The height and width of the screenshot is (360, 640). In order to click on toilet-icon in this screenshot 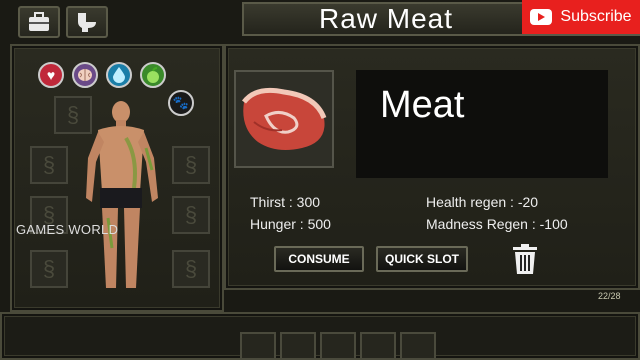, I will do `click(87, 22)`.